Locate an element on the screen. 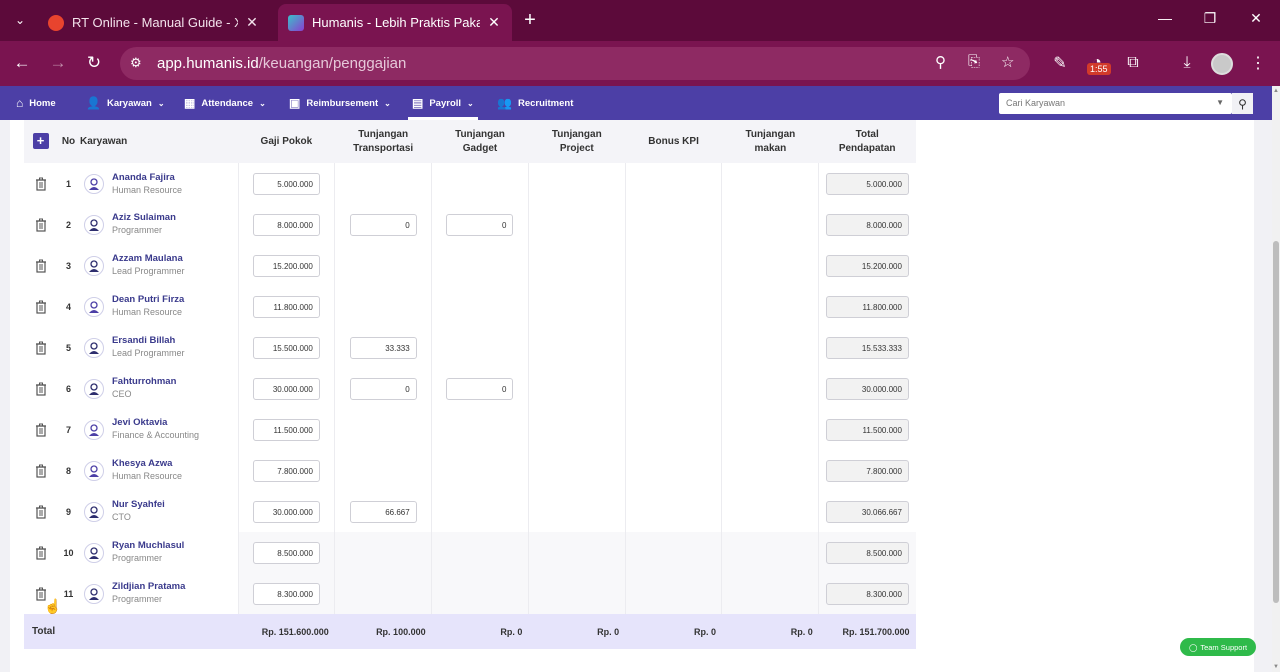  gaji-pokok-cell: 30.000.000 is located at coordinates (286, 388).